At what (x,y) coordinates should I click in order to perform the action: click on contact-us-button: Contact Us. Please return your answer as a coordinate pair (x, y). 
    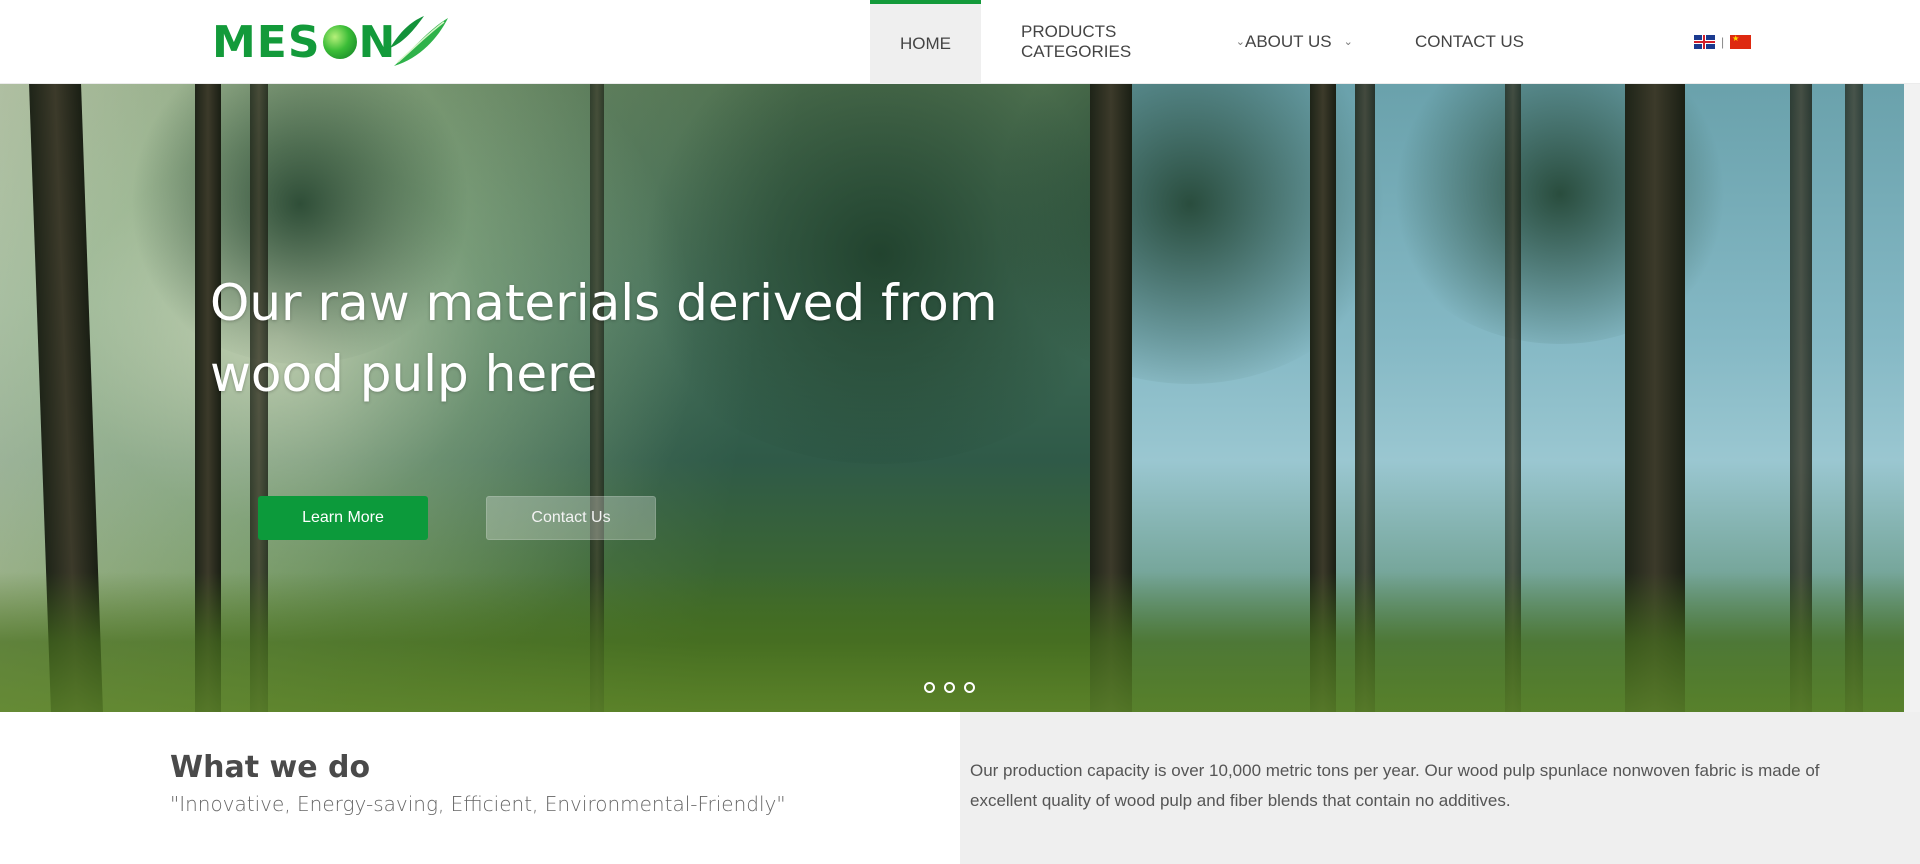
    Looking at the image, I should click on (571, 518).